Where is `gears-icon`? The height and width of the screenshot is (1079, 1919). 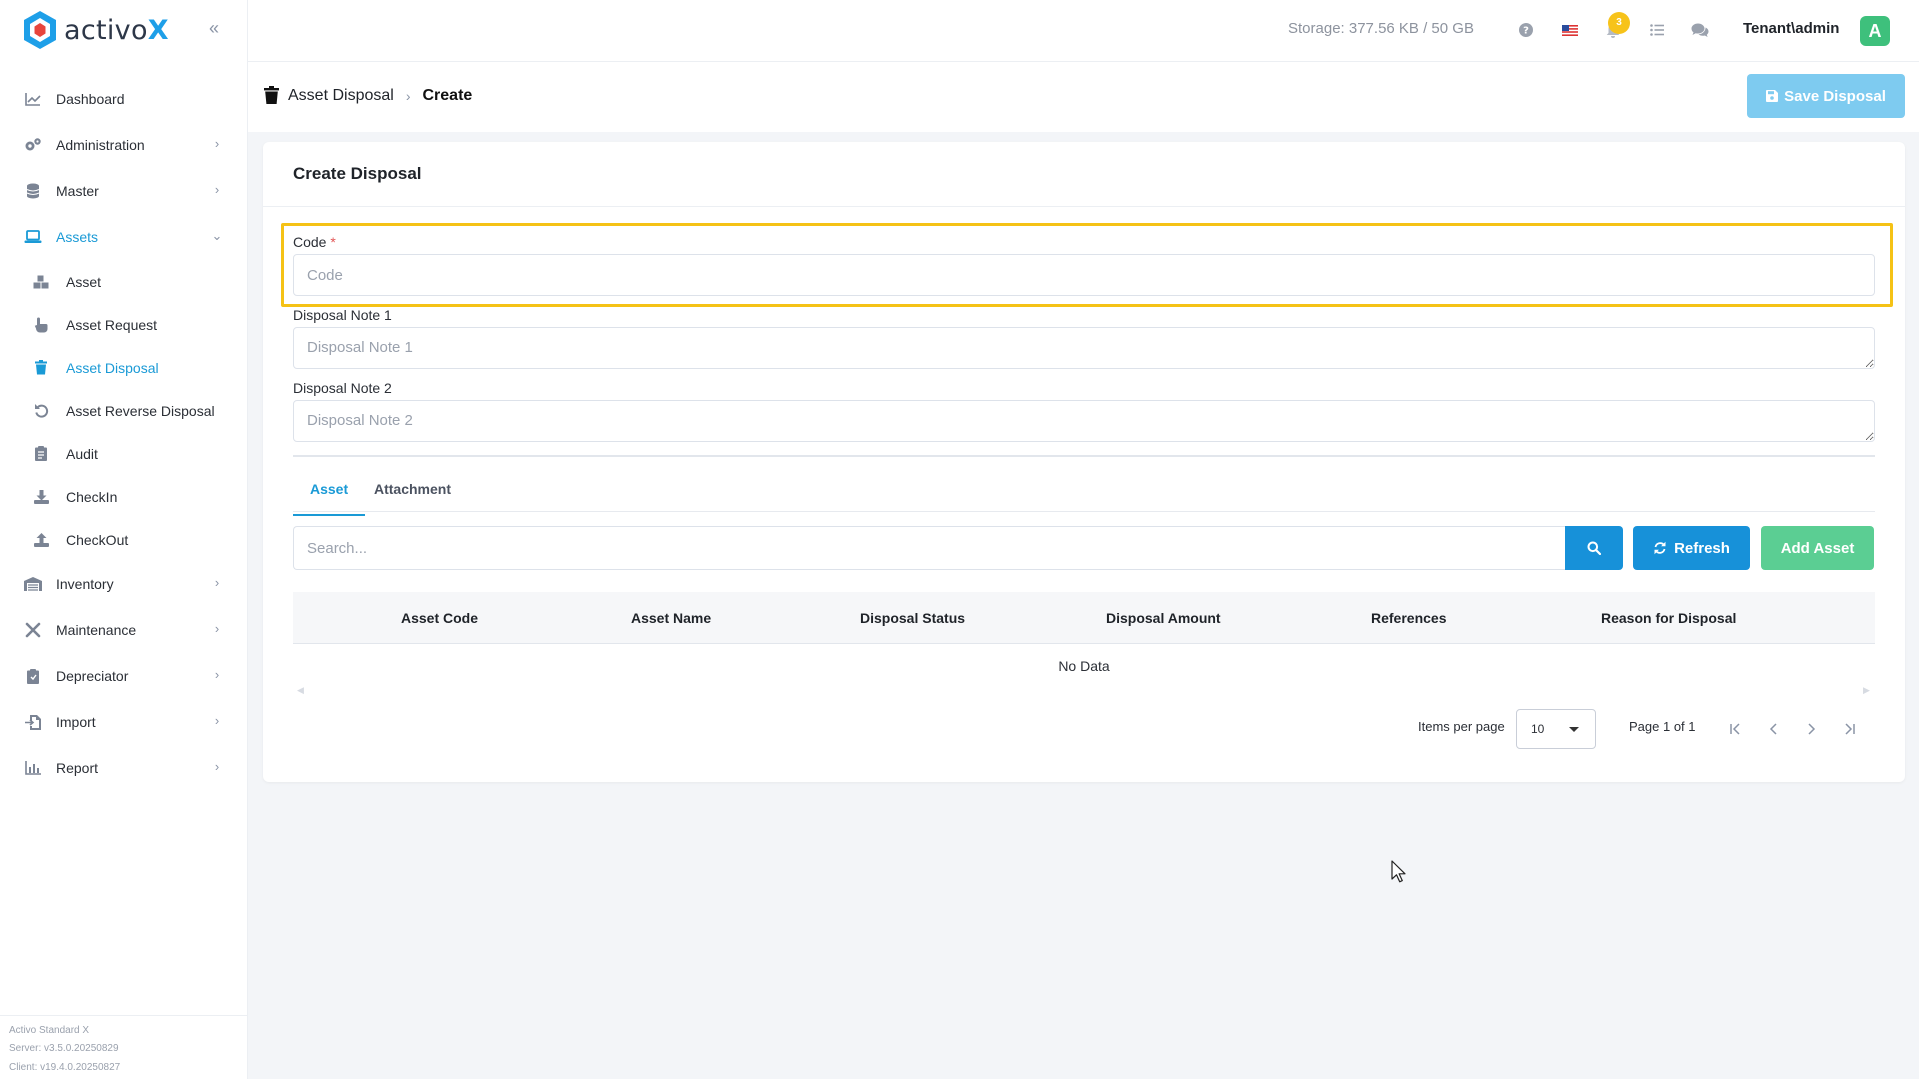
gears-icon is located at coordinates (33, 145).